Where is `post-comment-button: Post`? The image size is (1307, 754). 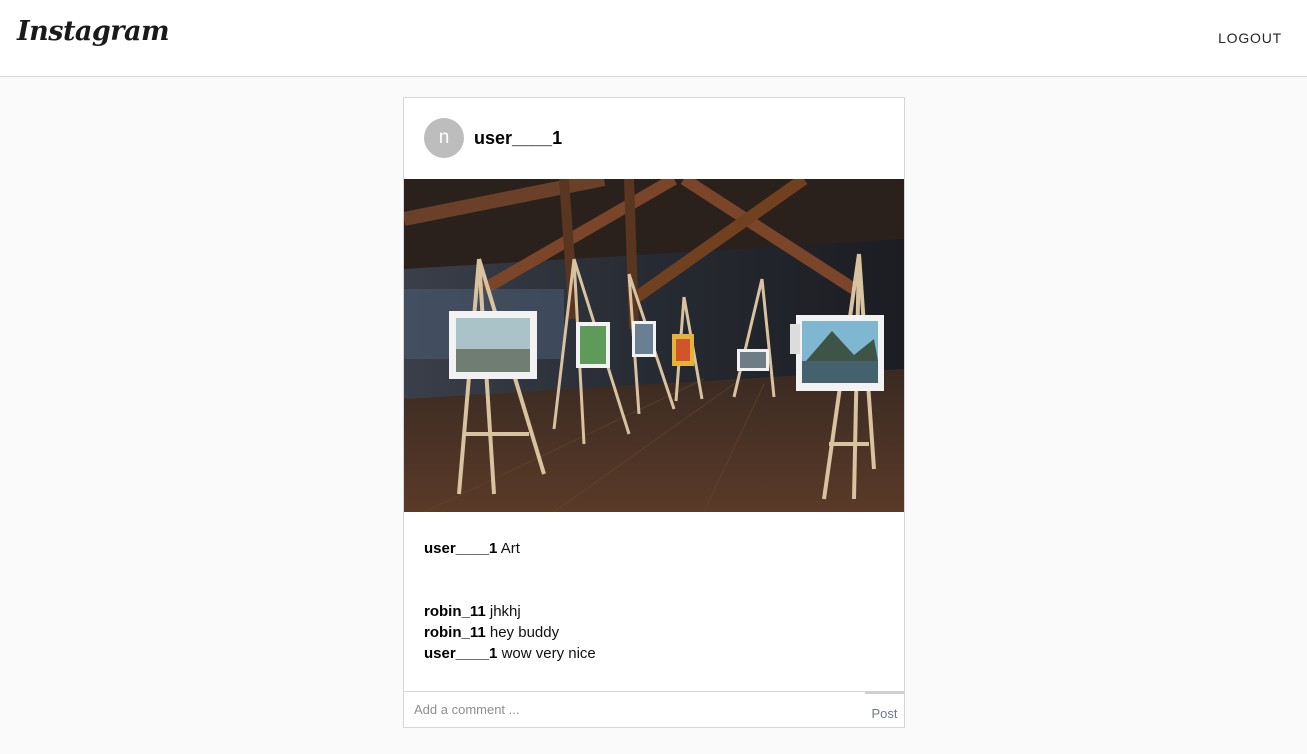
post-comment-button: Post is located at coordinates (884, 709).